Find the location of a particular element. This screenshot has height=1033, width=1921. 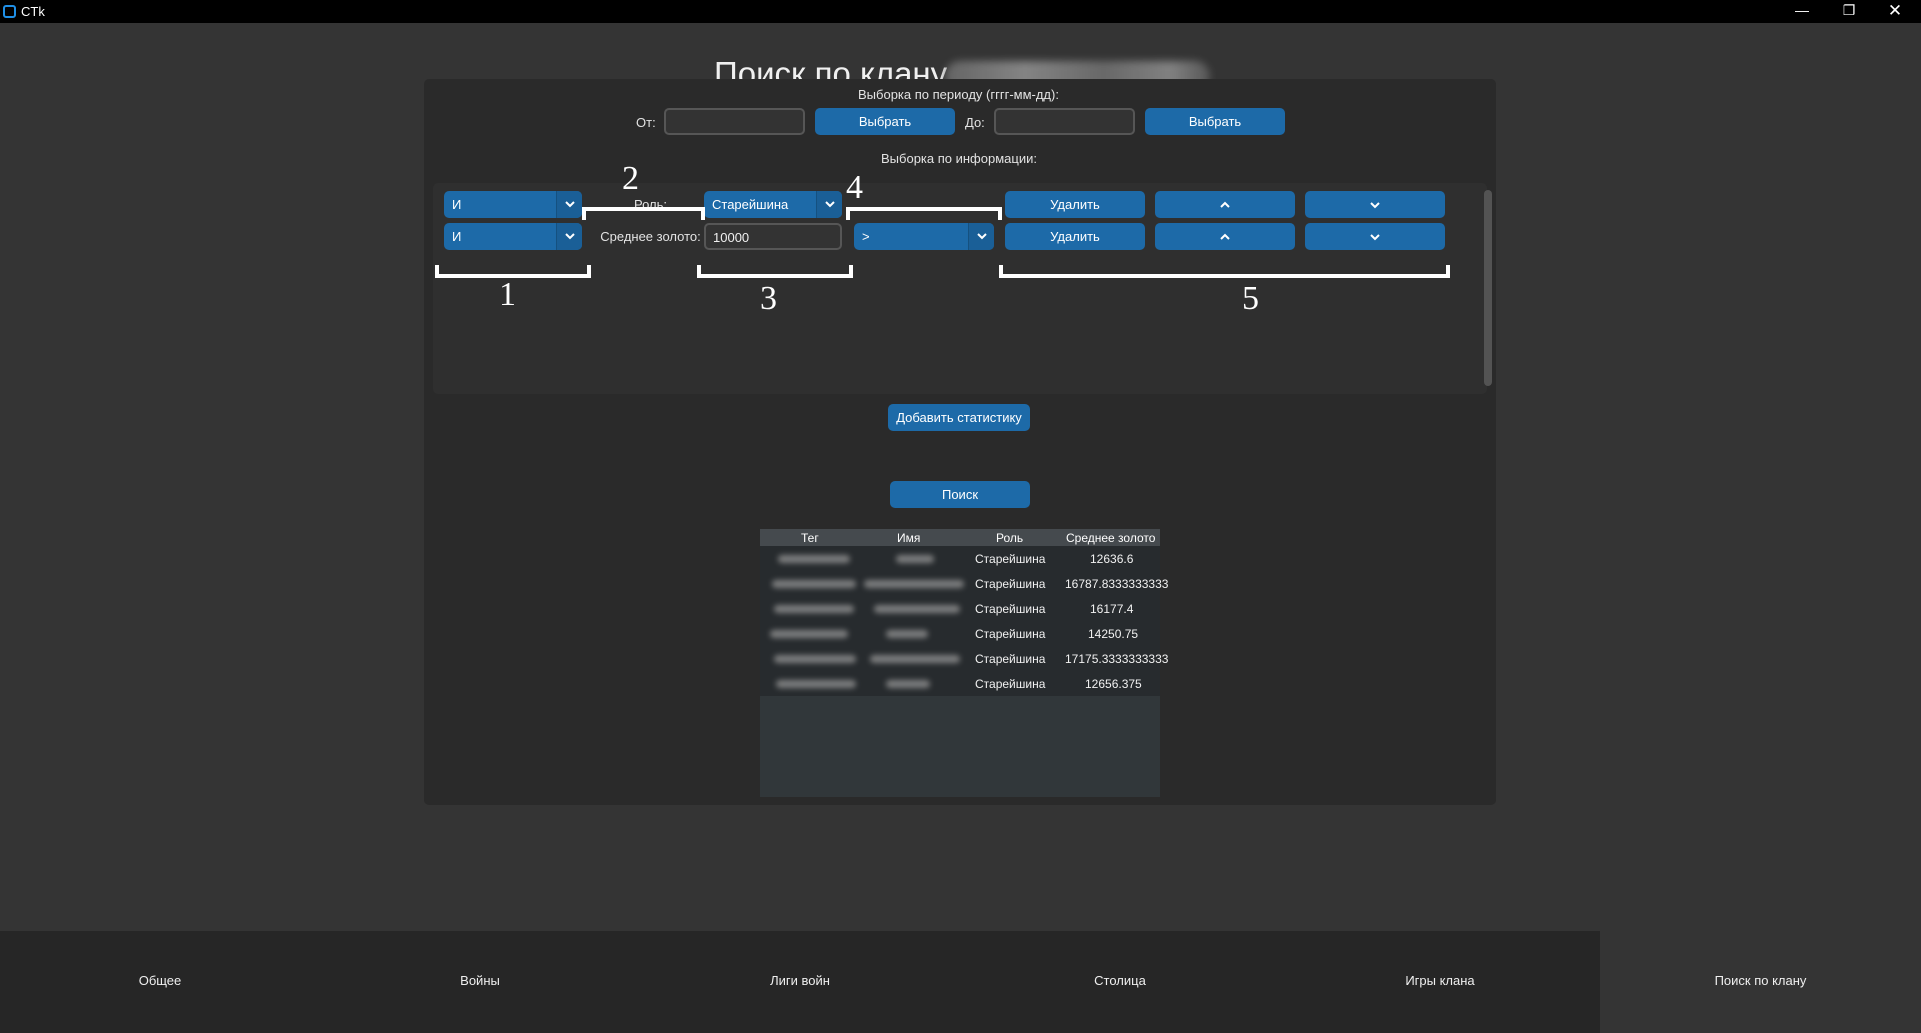

value-combo-text: Старейшина is located at coordinates (750, 204).